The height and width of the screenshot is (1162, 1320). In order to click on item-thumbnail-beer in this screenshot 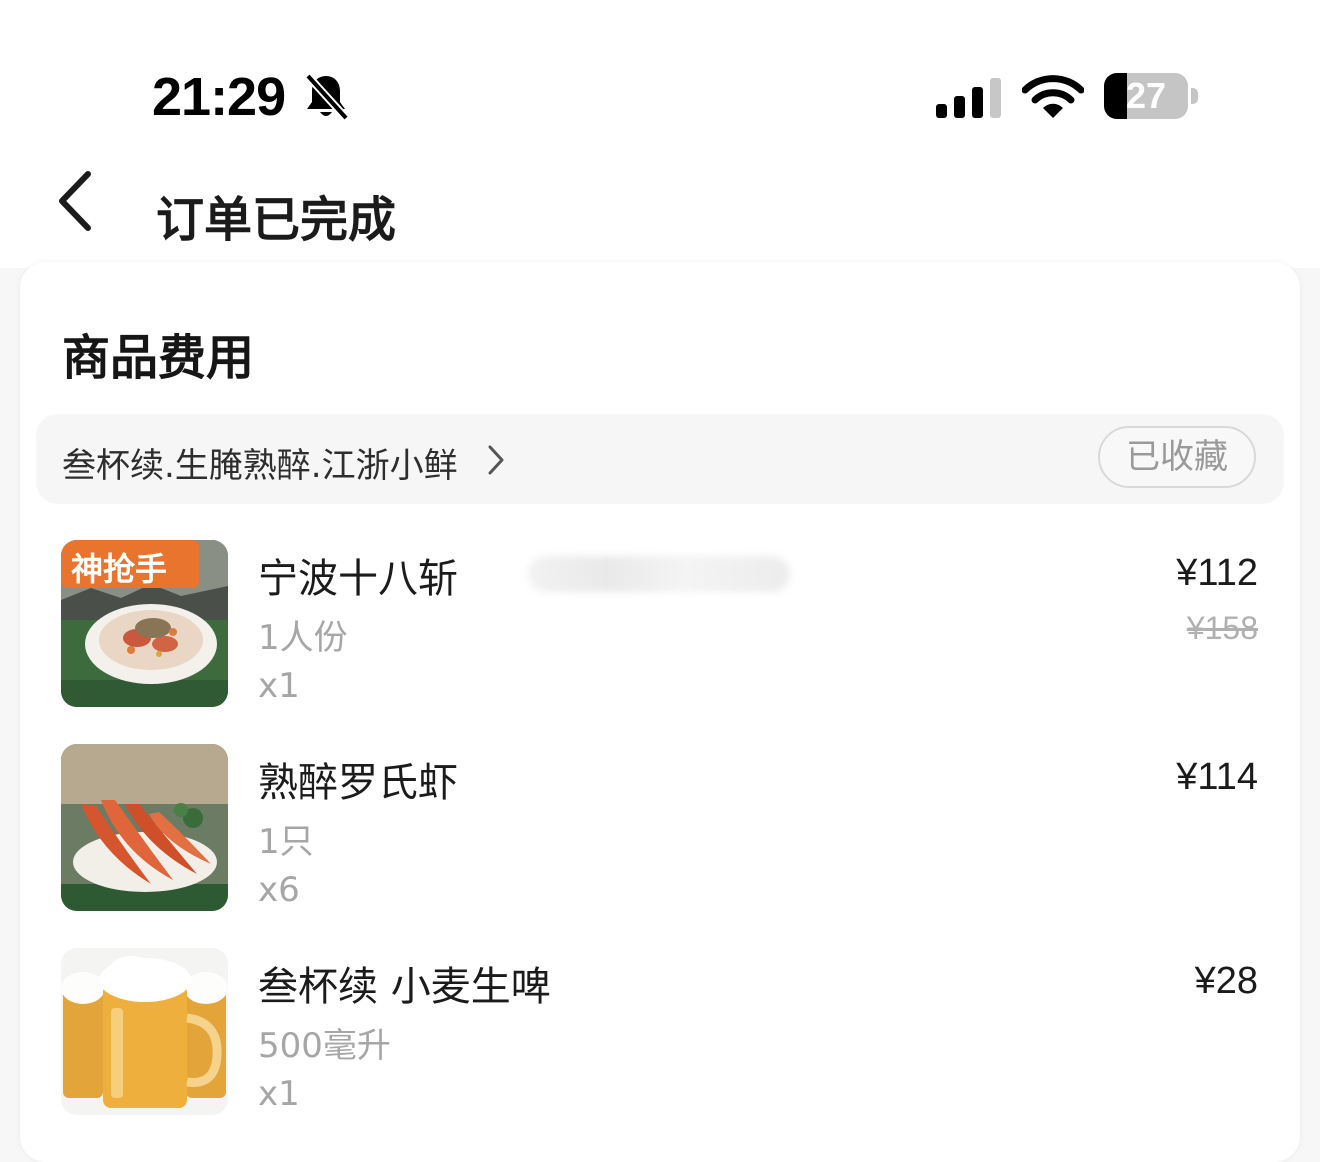, I will do `click(144, 1031)`.